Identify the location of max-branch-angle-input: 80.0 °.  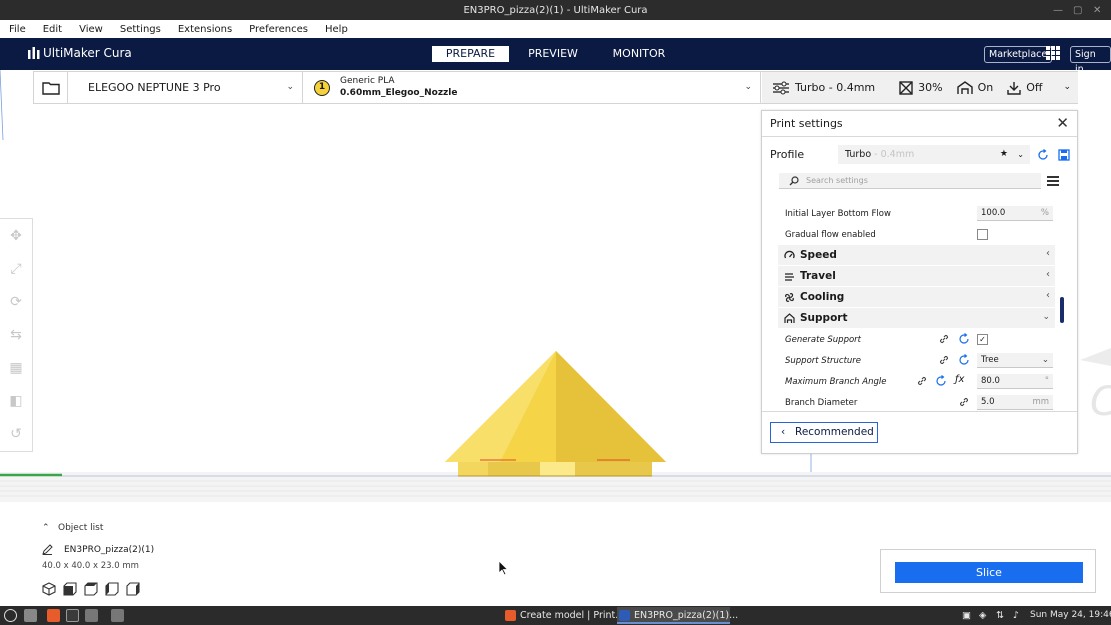
(1015, 381).